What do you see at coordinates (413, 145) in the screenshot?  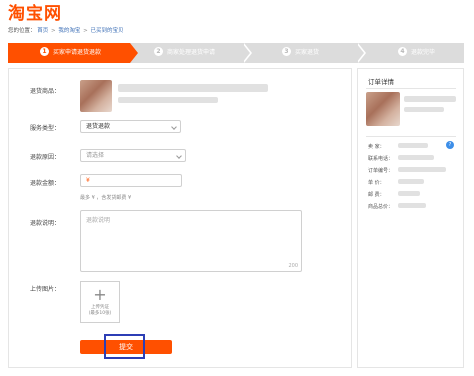 I see `seller-value-blurred` at bounding box center [413, 145].